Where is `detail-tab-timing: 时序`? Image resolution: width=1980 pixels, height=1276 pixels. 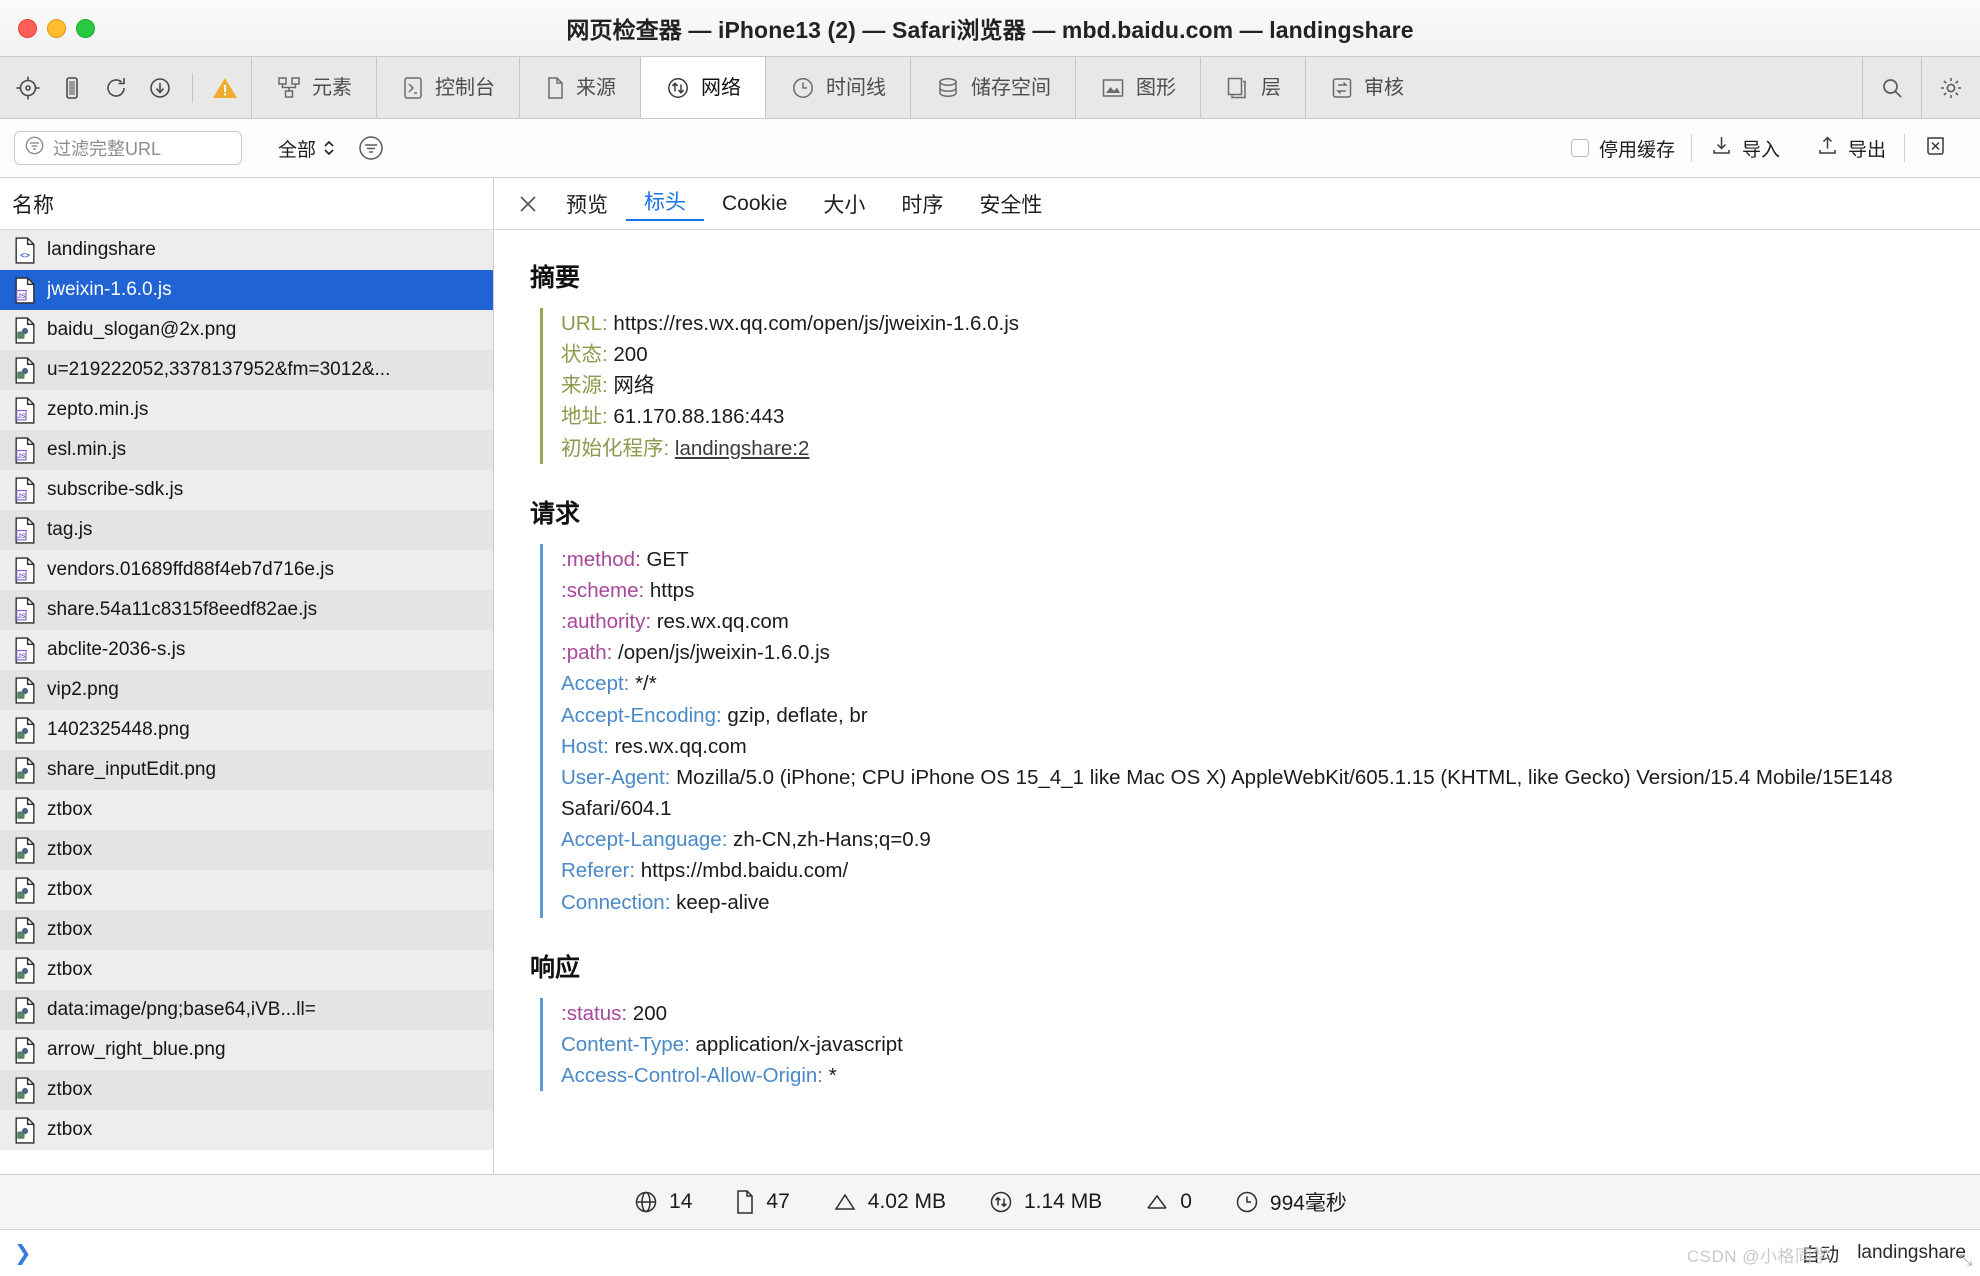
detail-tab-timing: 时序 is located at coordinates (922, 204).